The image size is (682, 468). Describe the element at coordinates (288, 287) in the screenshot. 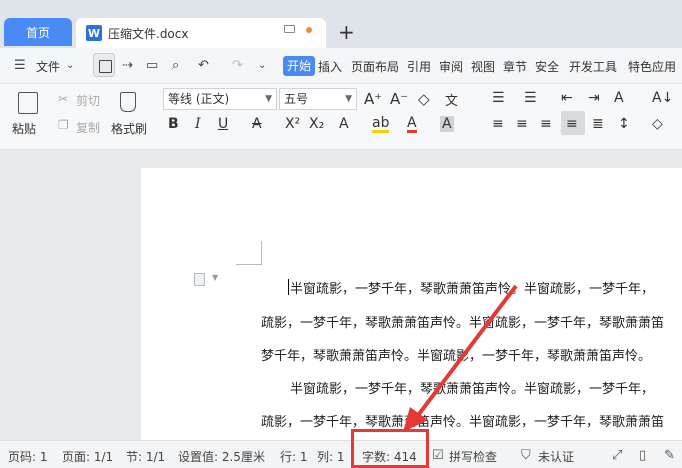

I see `text-cursor` at that location.